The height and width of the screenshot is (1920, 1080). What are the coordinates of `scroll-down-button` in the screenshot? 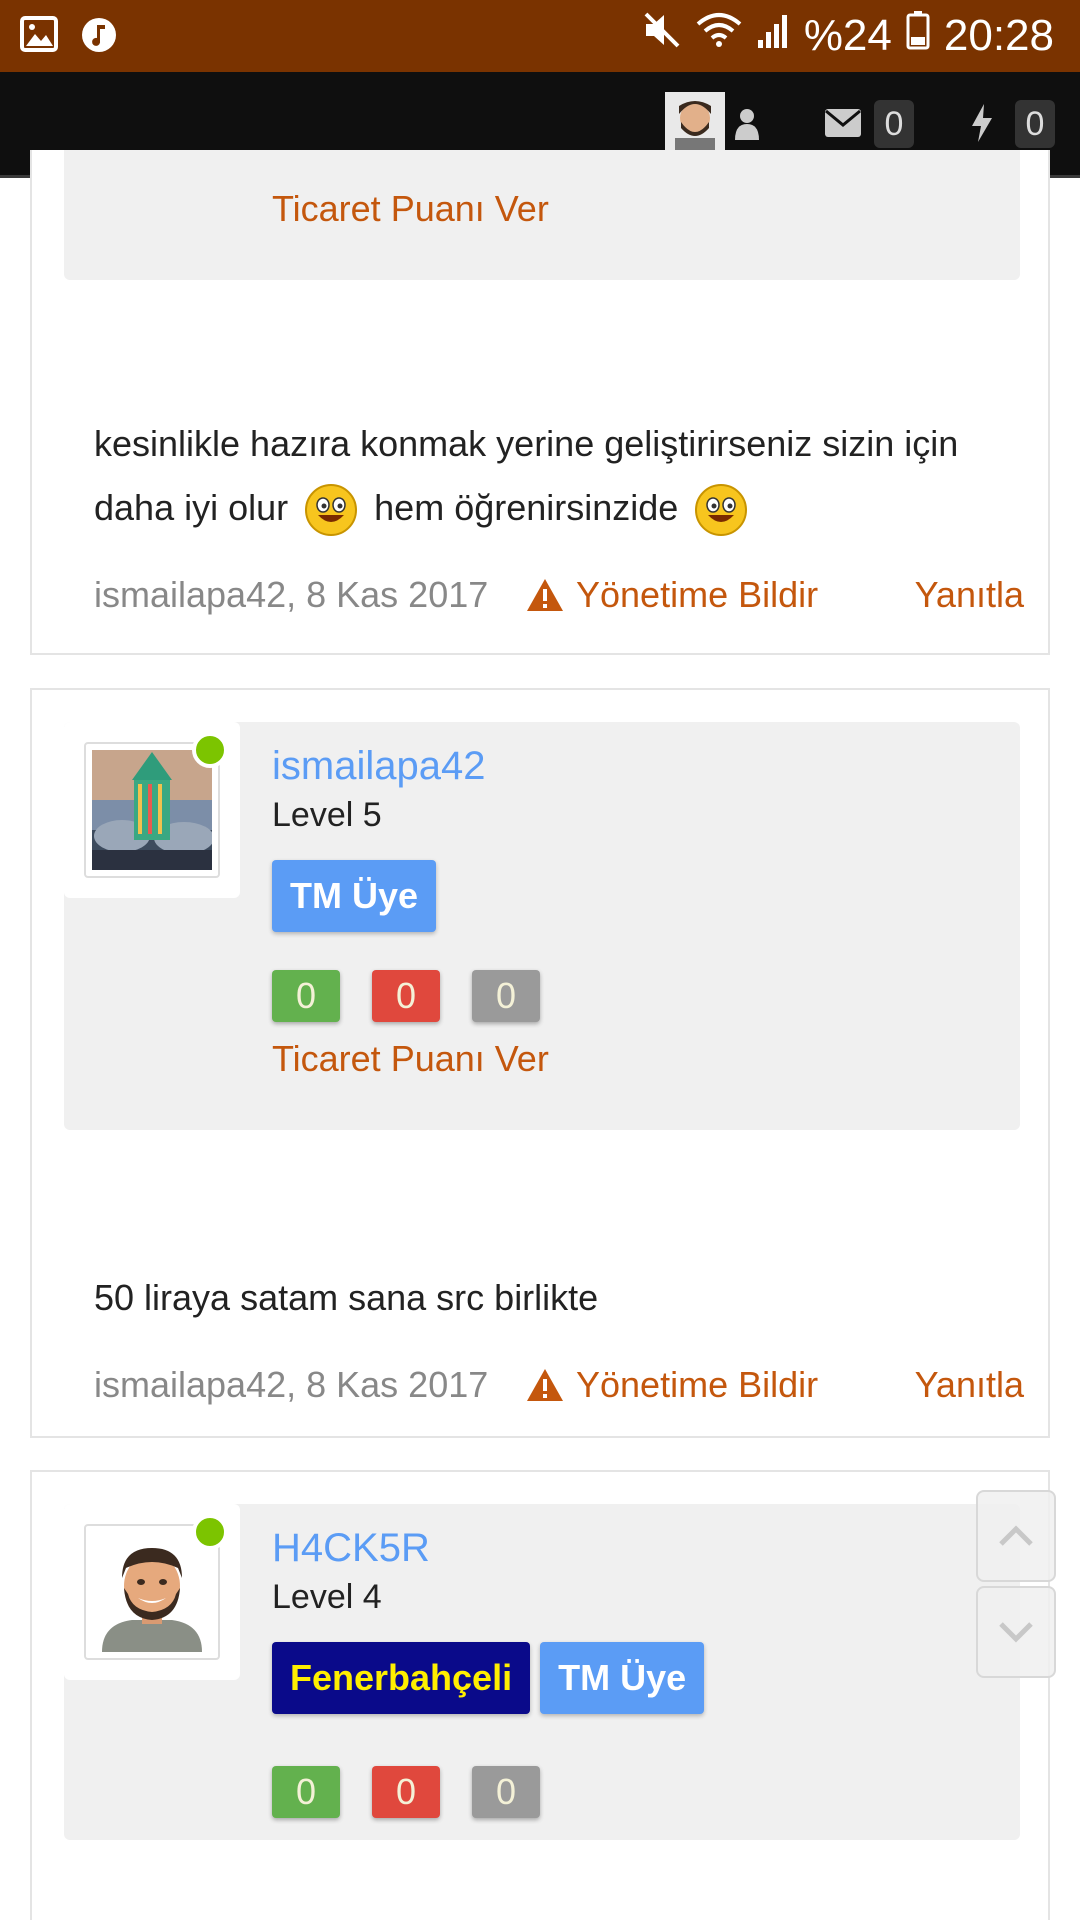 It's located at (1016, 1632).